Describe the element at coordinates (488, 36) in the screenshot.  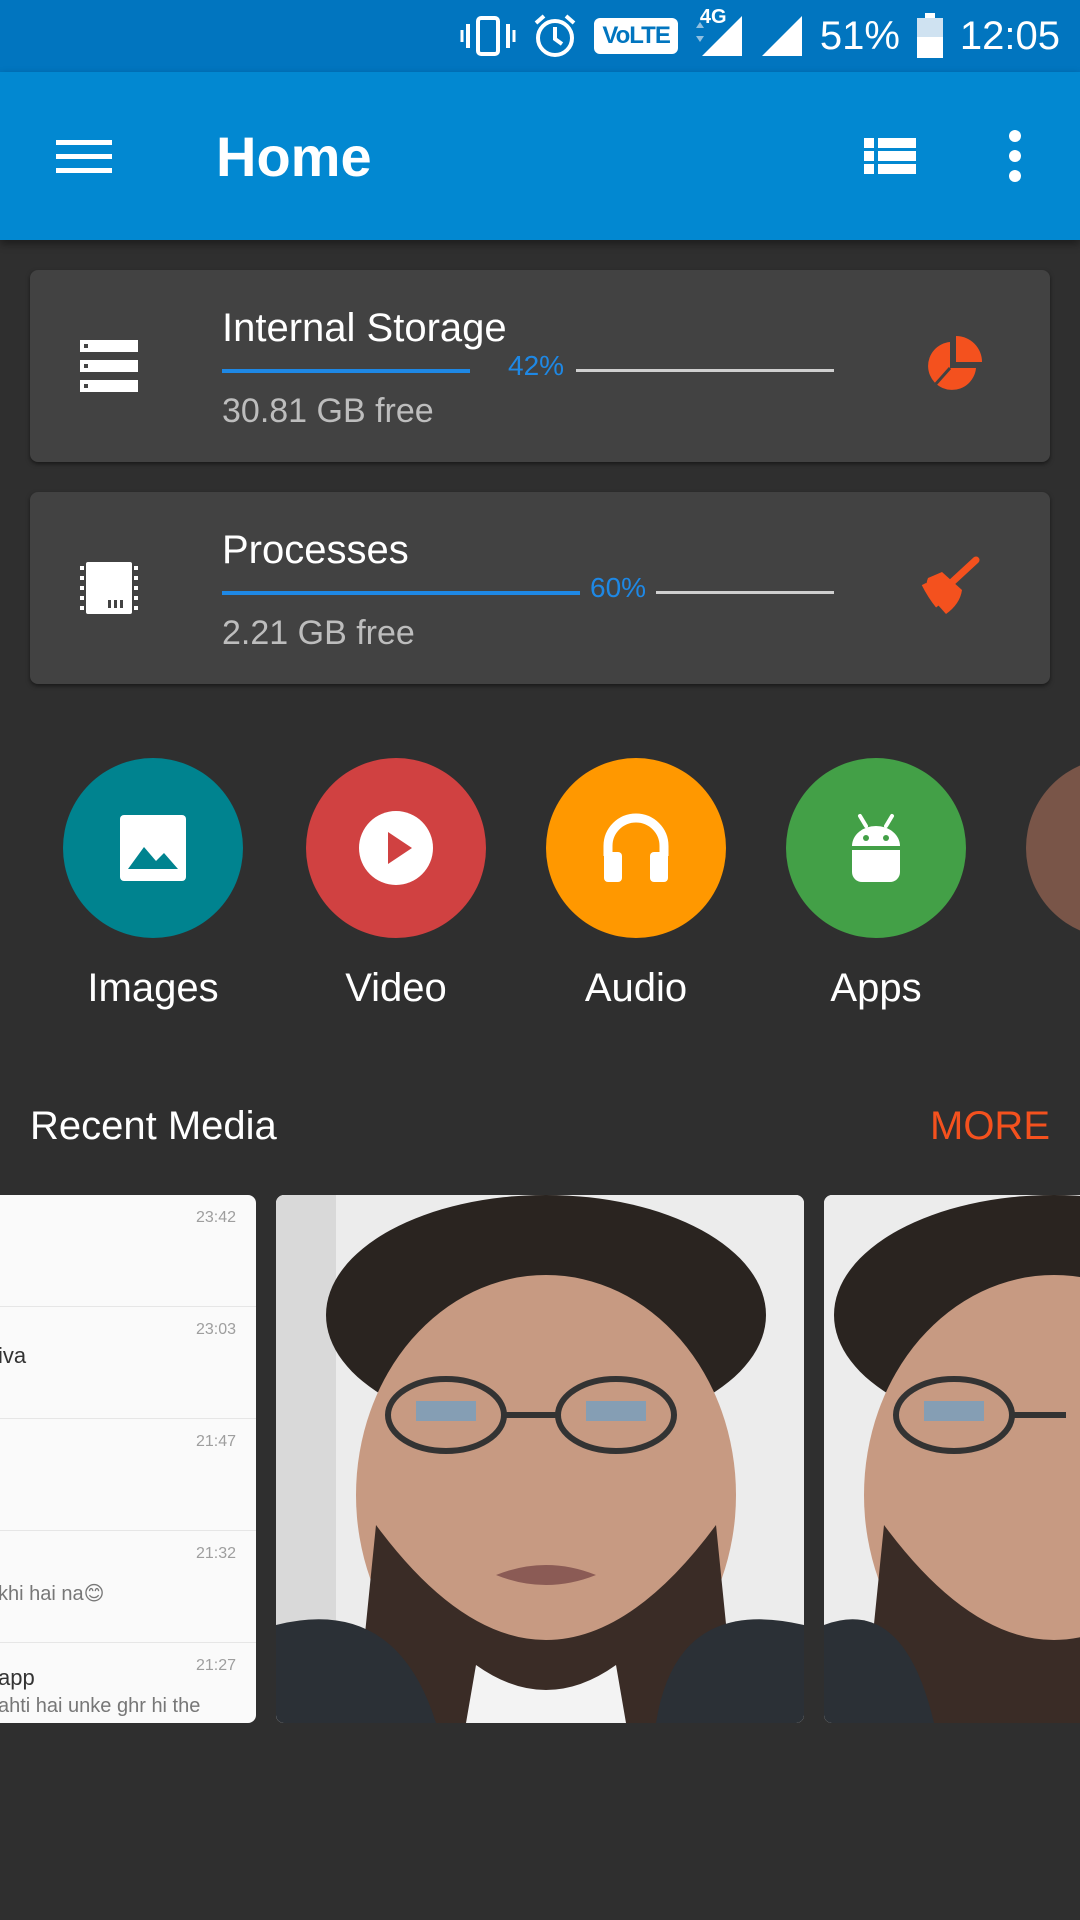
I see `vibrate-icon` at that location.